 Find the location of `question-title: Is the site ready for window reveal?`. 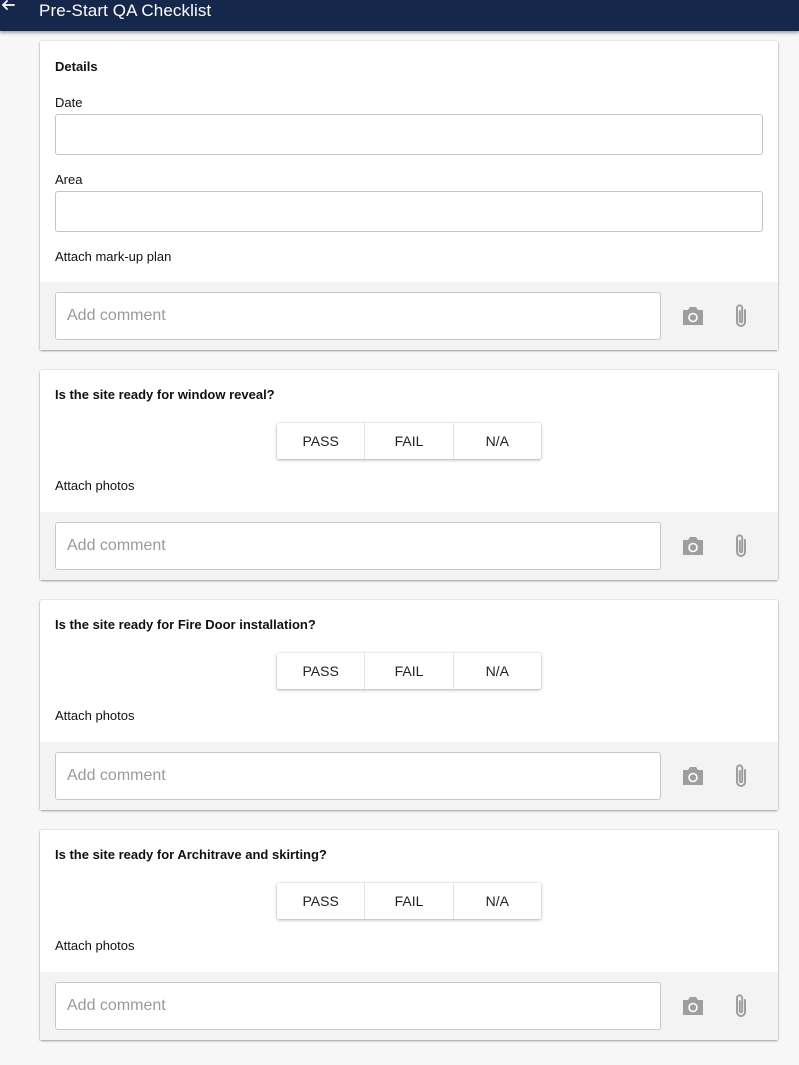

question-title: Is the site ready for window reveal? is located at coordinates (165, 394).